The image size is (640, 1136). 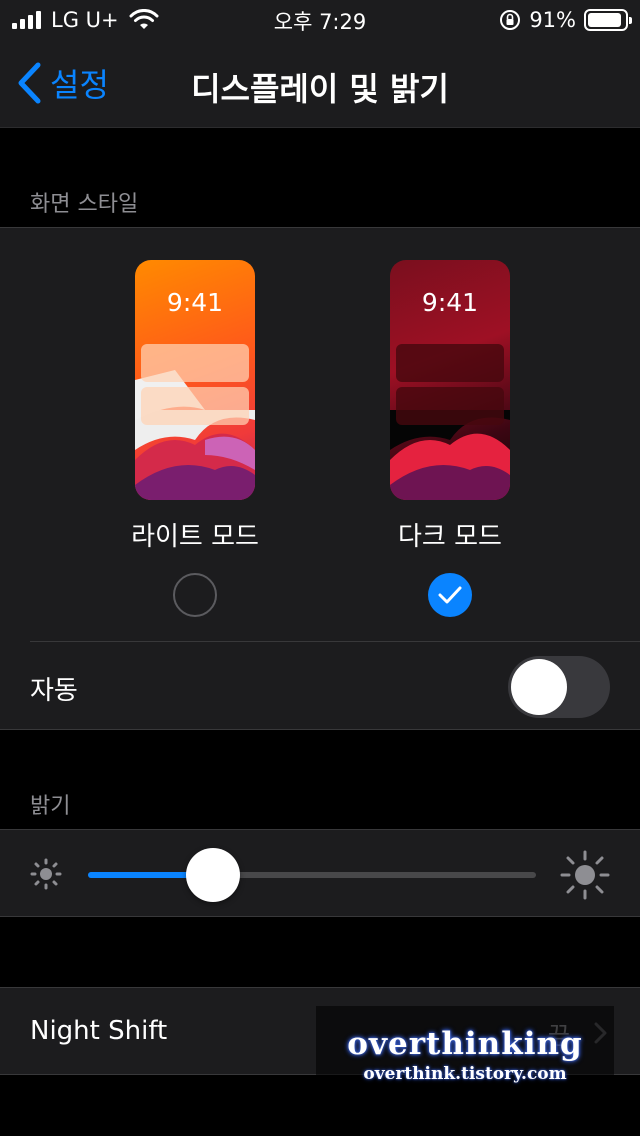 I want to click on dark-mode-radio, so click(x=450, y=595).